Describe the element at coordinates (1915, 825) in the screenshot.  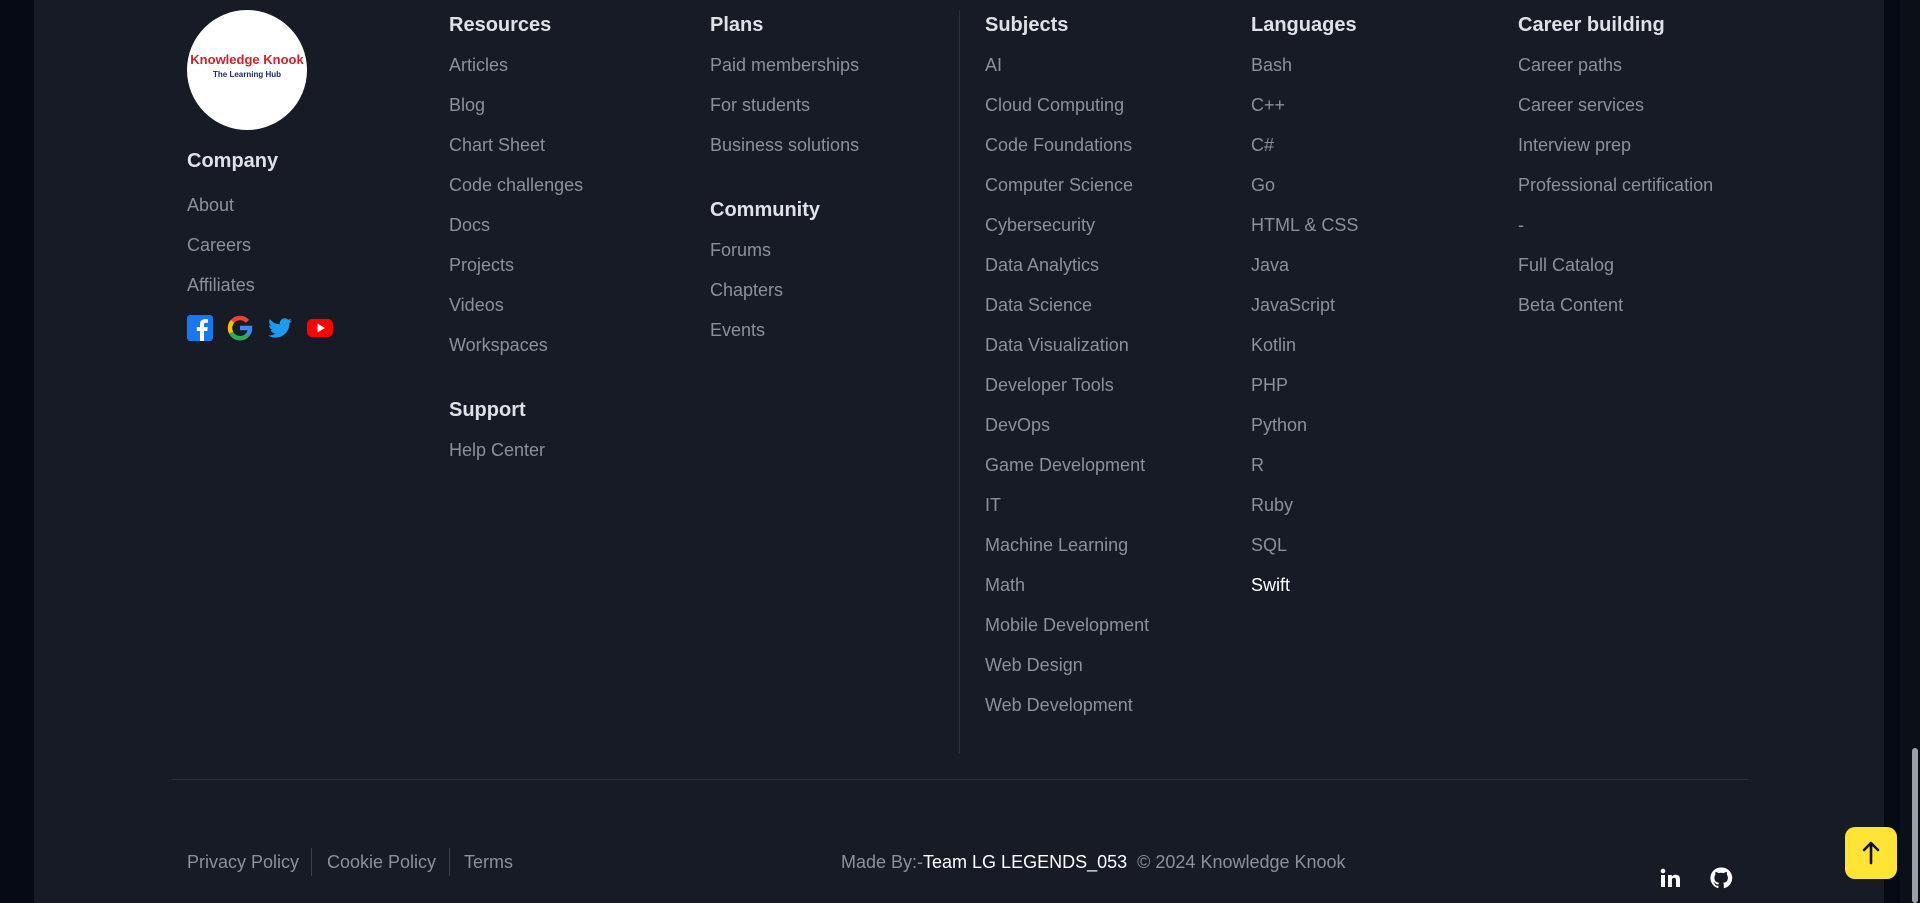
I see `scrollbar-thumb` at that location.